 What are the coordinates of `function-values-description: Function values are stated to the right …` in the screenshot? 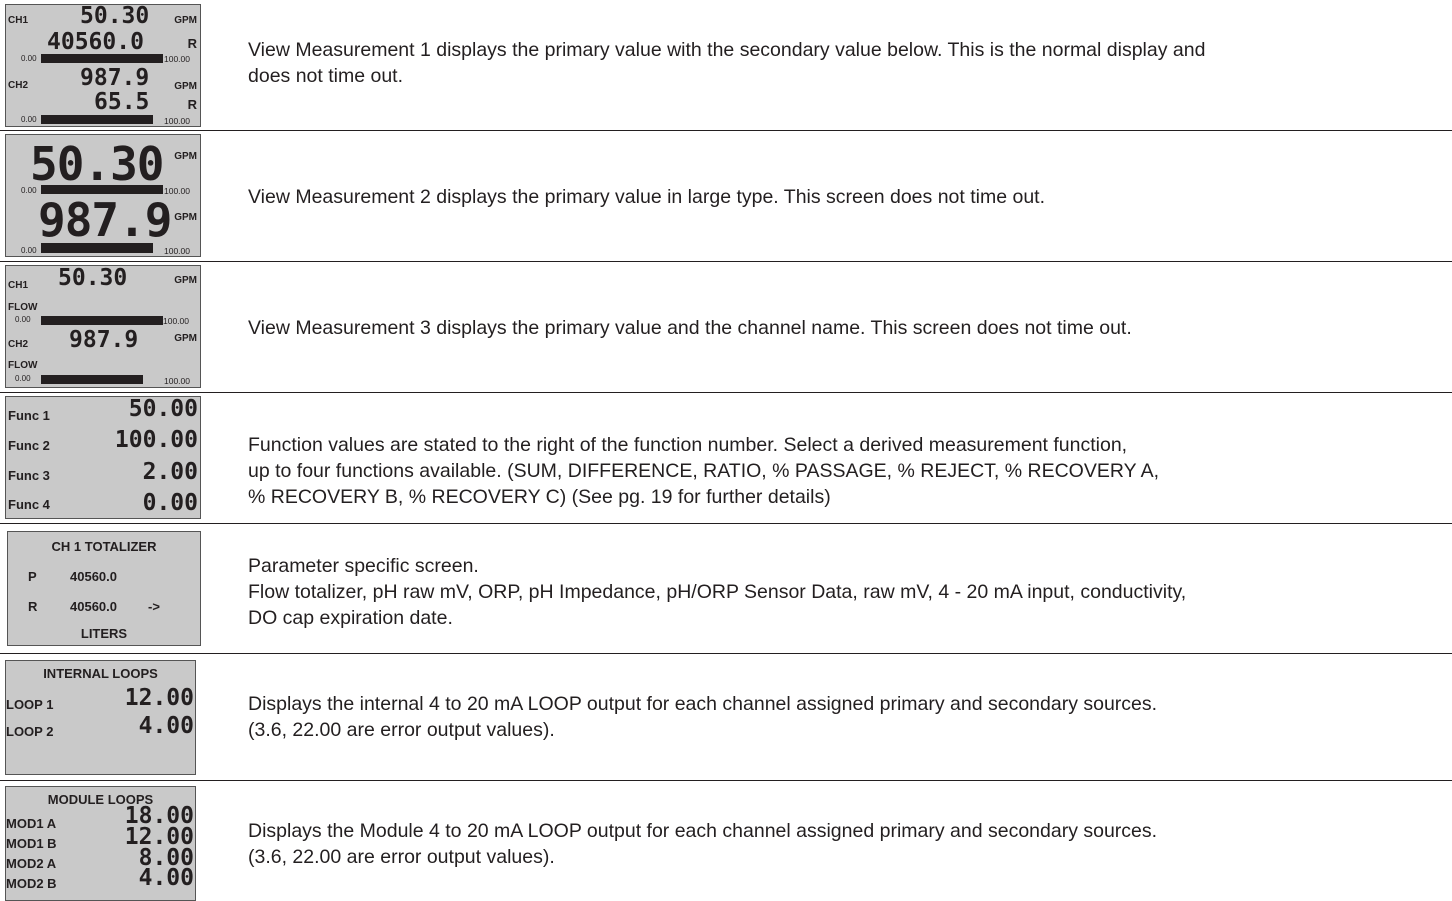 It's located at (704, 471).